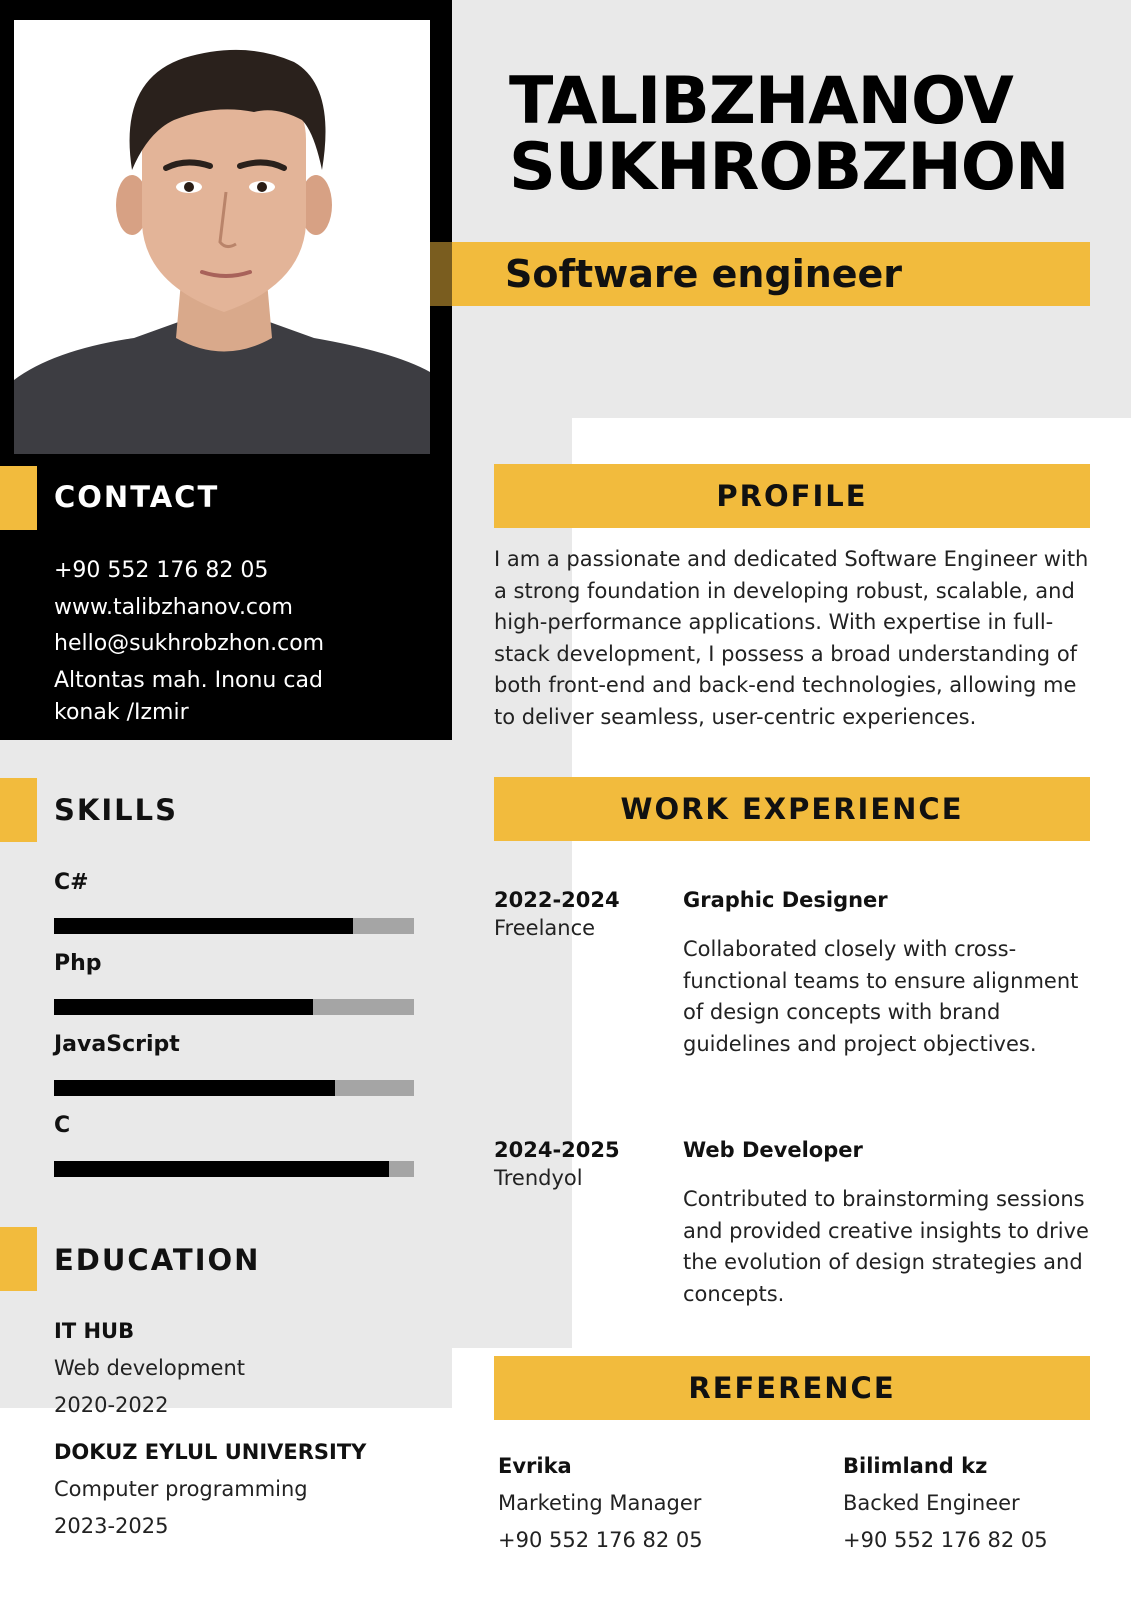  What do you see at coordinates (785, 900) in the screenshot?
I see `work-role: Graphic Designer` at bounding box center [785, 900].